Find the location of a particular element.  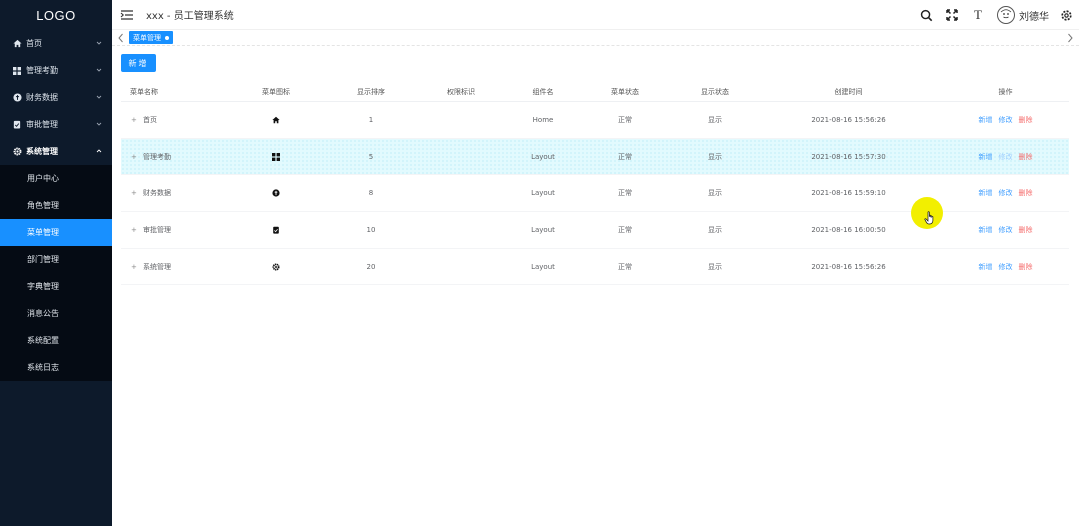

settings-icon is located at coordinates (1066, 15).